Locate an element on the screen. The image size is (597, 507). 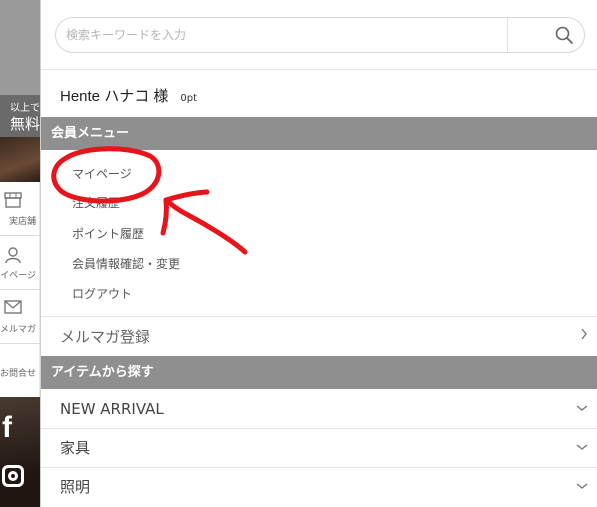
search-input is located at coordinates (286, 35).